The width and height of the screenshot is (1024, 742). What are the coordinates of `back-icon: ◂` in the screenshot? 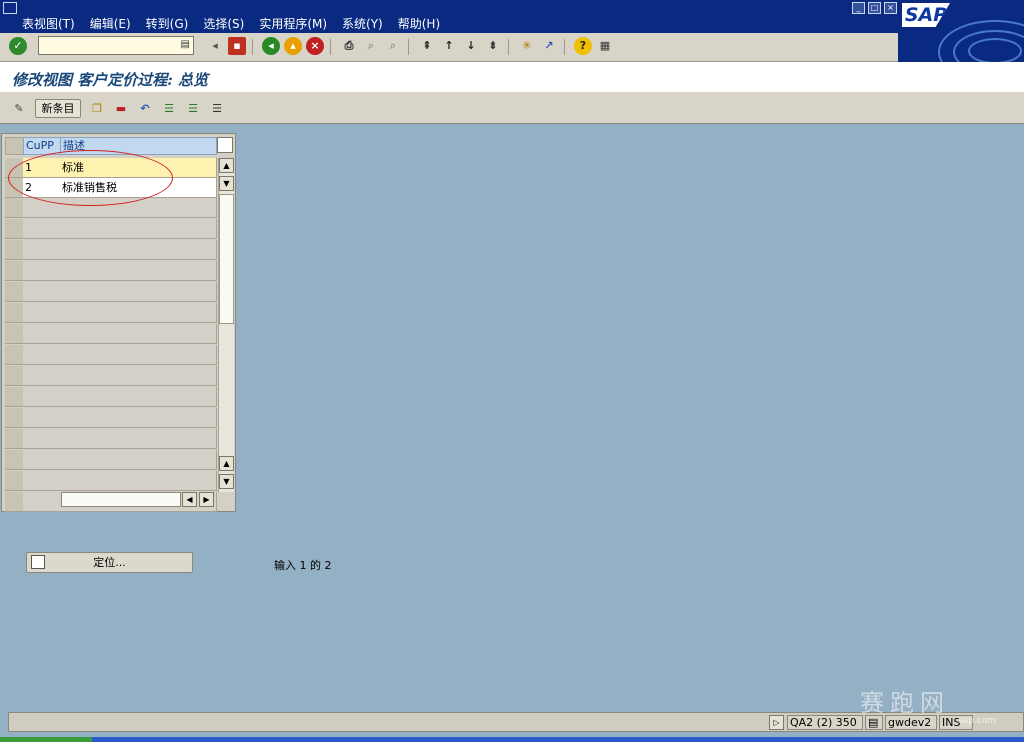 It's located at (271, 46).